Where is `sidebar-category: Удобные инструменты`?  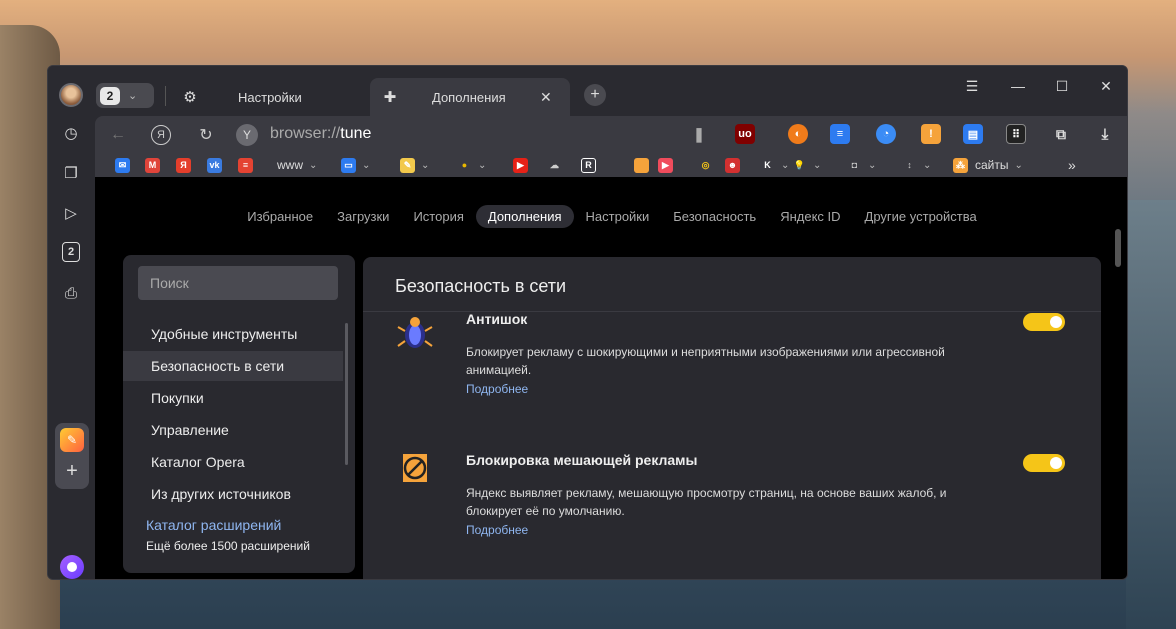
sidebar-category: Удобные инструменты is located at coordinates (233, 334).